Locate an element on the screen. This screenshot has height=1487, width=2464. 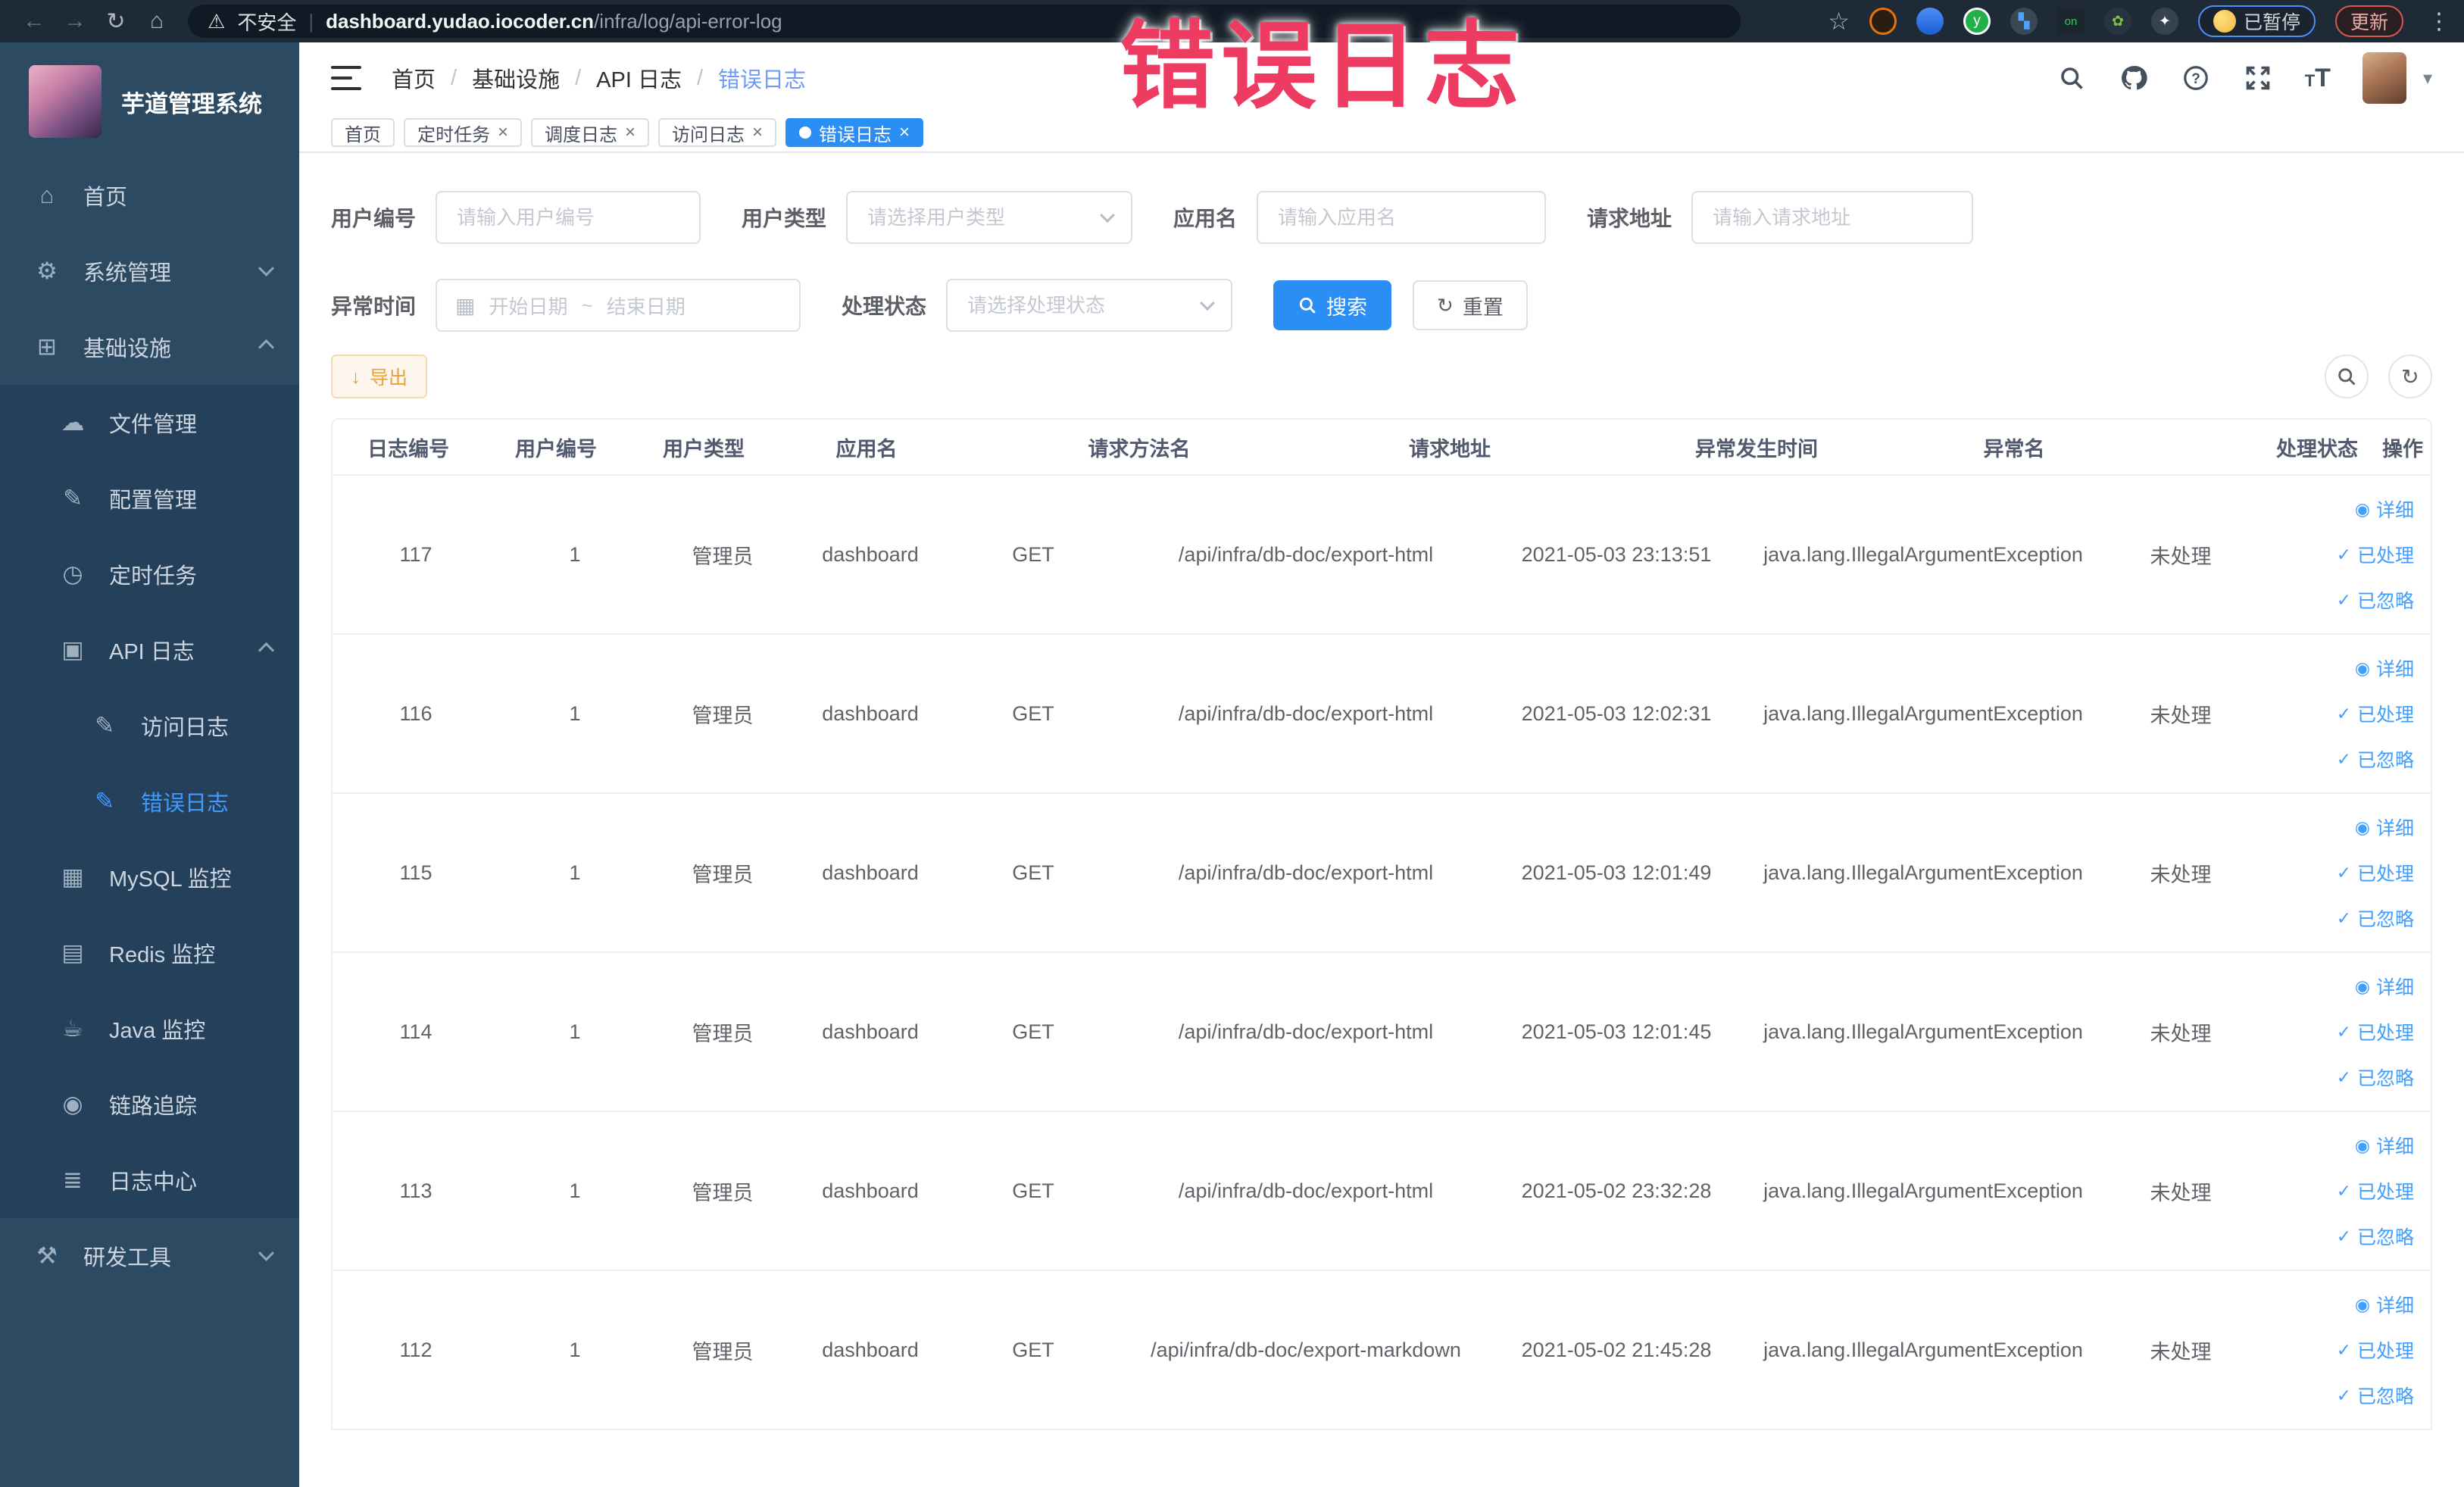
sidebar-item-mysql-monitor: ▦ MySQL 监控 is located at coordinates (149, 877).